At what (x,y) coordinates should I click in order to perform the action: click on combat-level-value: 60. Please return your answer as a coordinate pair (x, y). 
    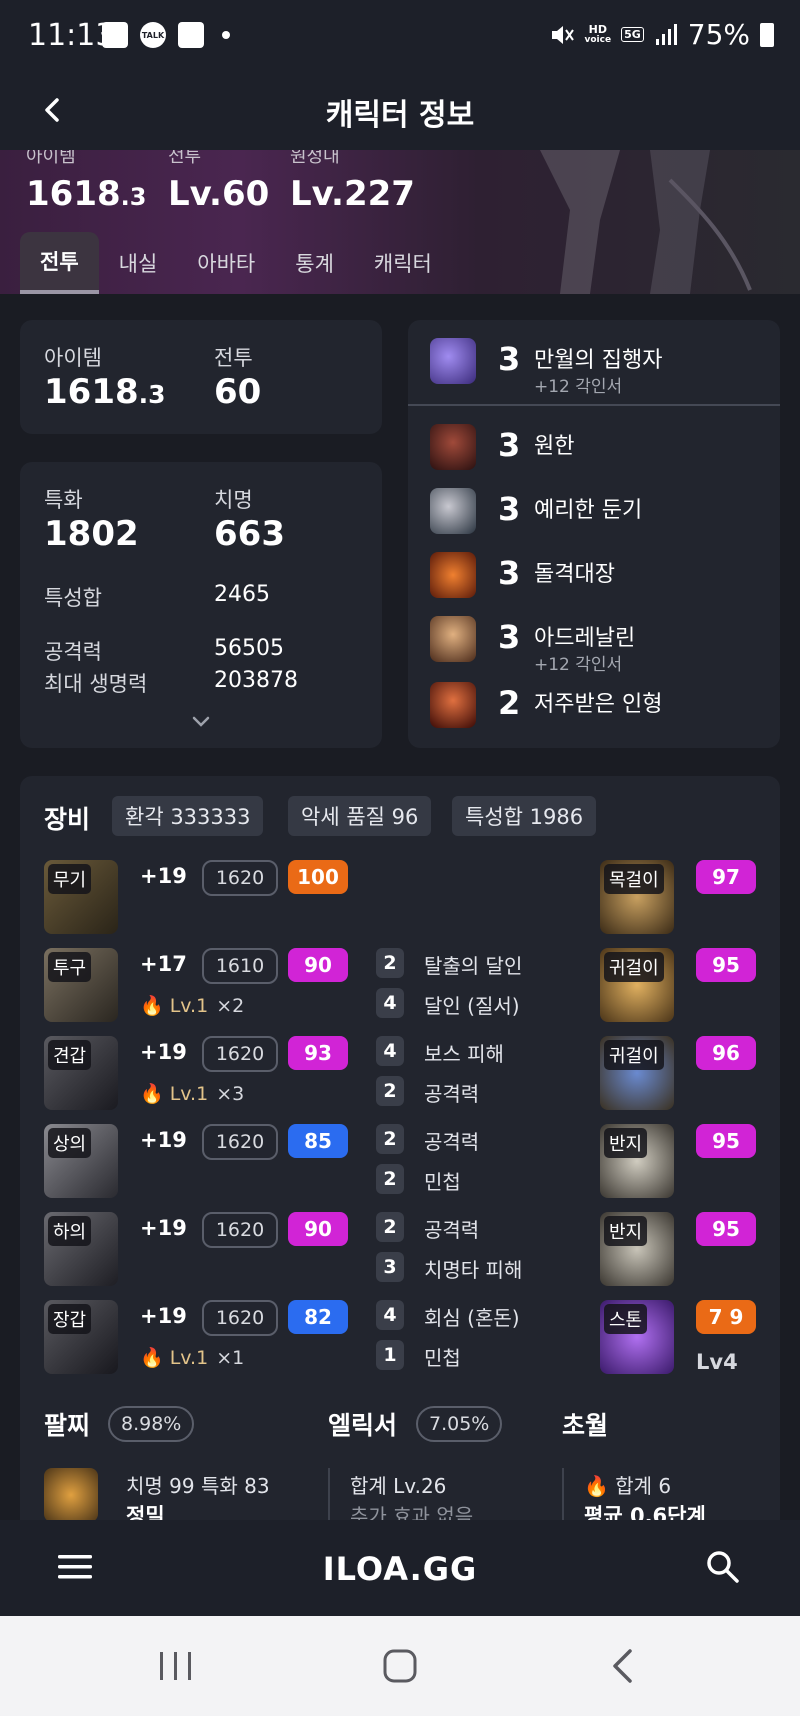
    Looking at the image, I should click on (238, 392).